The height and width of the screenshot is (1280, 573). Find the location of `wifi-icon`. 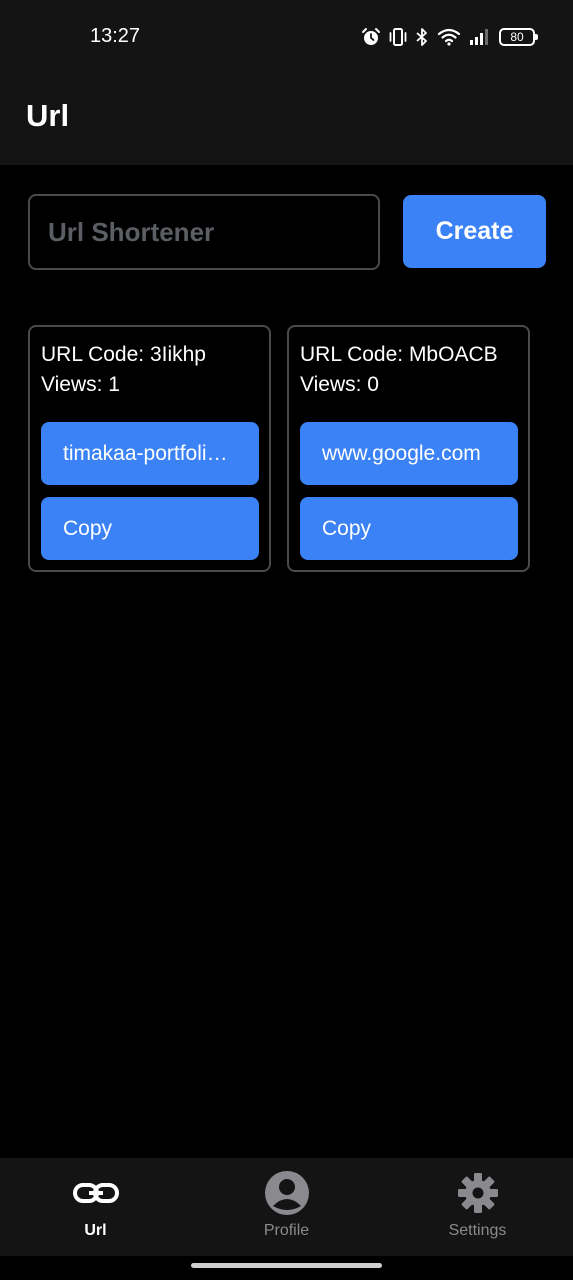

wifi-icon is located at coordinates (449, 37).